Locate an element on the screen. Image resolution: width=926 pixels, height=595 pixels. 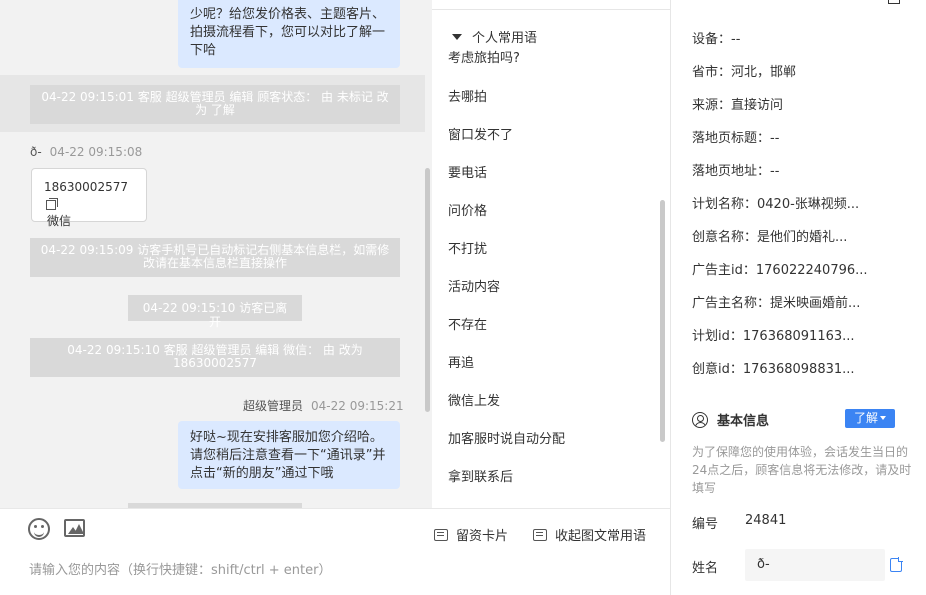
lead-card-label: 留资卡片 is located at coordinates (482, 536).